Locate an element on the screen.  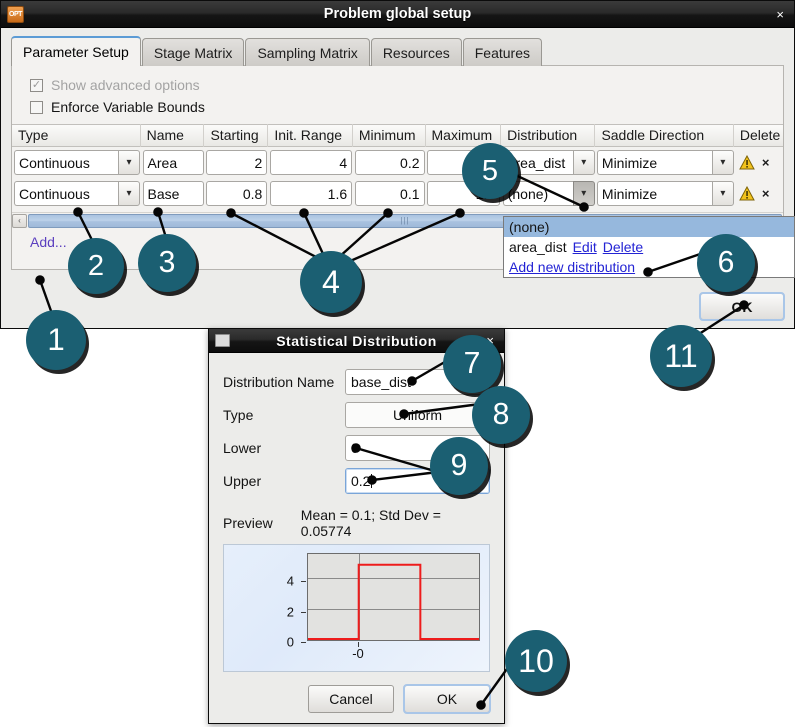
tab-resources: Resources is located at coordinates (416, 52).